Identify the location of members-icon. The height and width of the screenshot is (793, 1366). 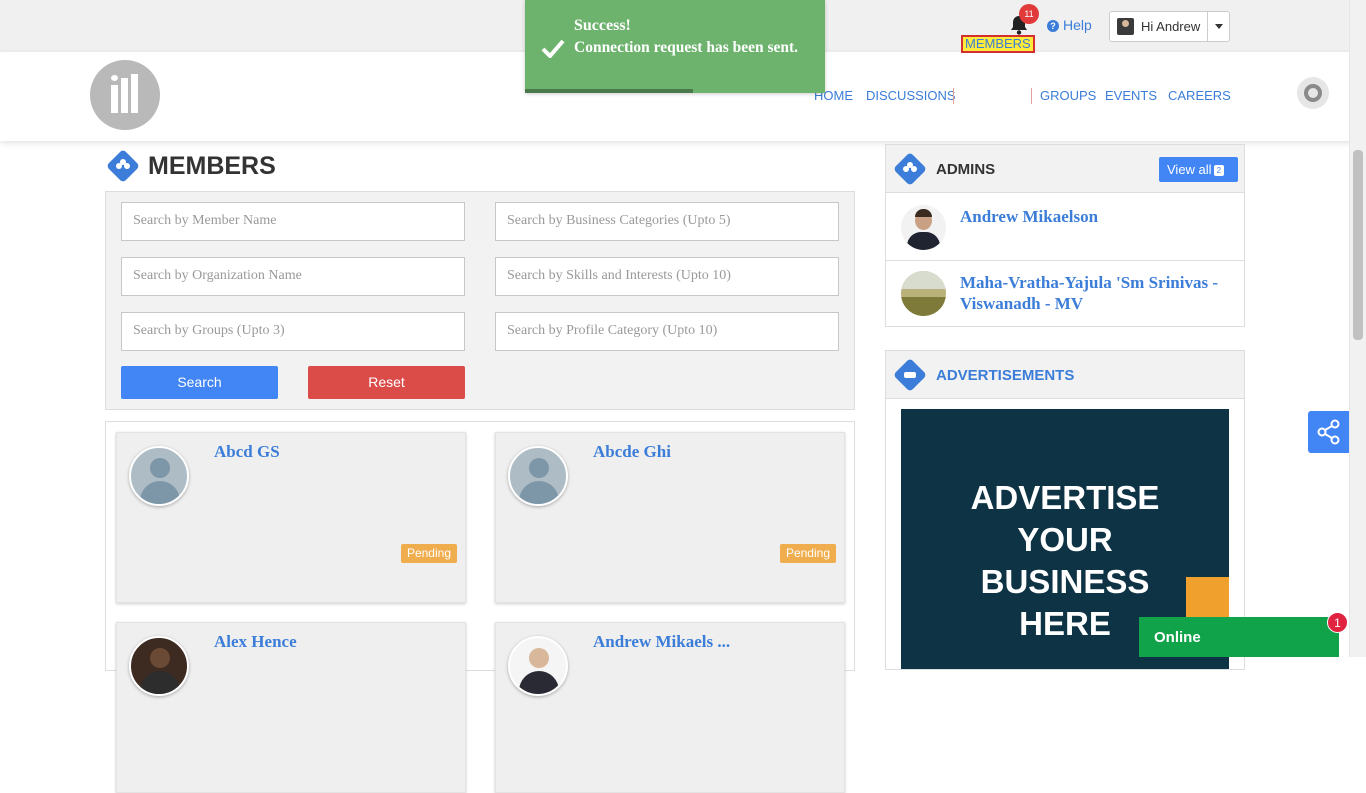
(123, 166).